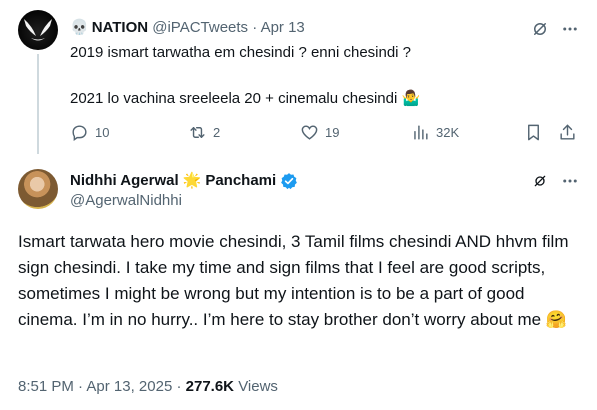  Describe the element at coordinates (332, 132) in the screenshot. I see `like-count: 19` at that location.